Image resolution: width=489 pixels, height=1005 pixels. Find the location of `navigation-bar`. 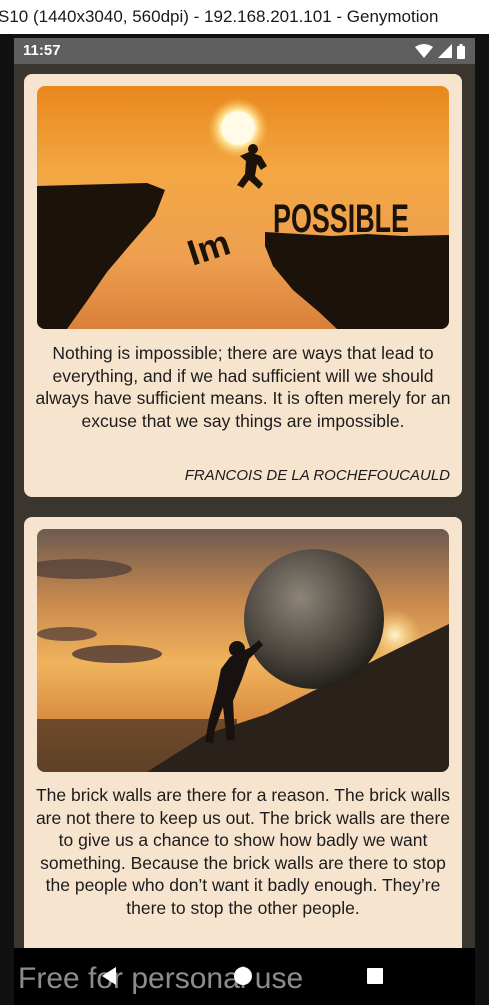

navigation-bar is located at coordinates (244, 976).